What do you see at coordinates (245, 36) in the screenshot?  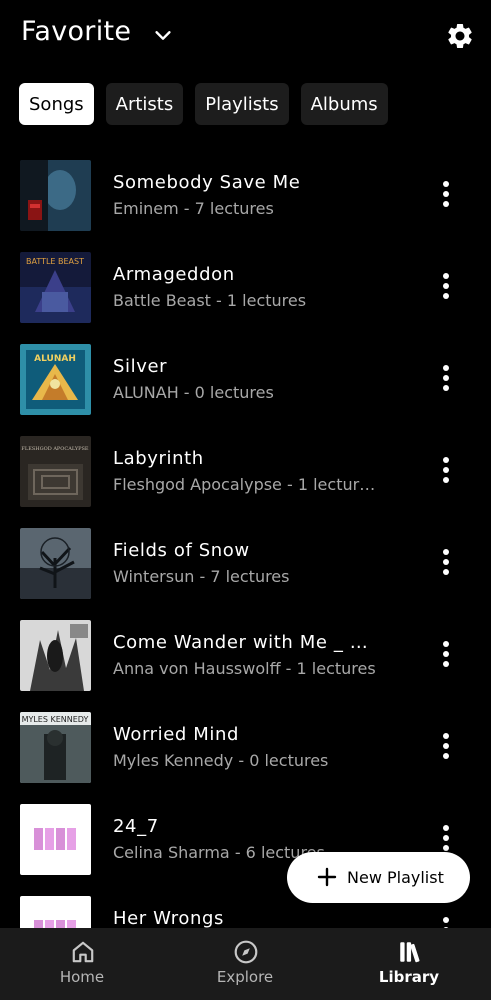 I see `app-header: Favorite` at bounding box center [245, 36].